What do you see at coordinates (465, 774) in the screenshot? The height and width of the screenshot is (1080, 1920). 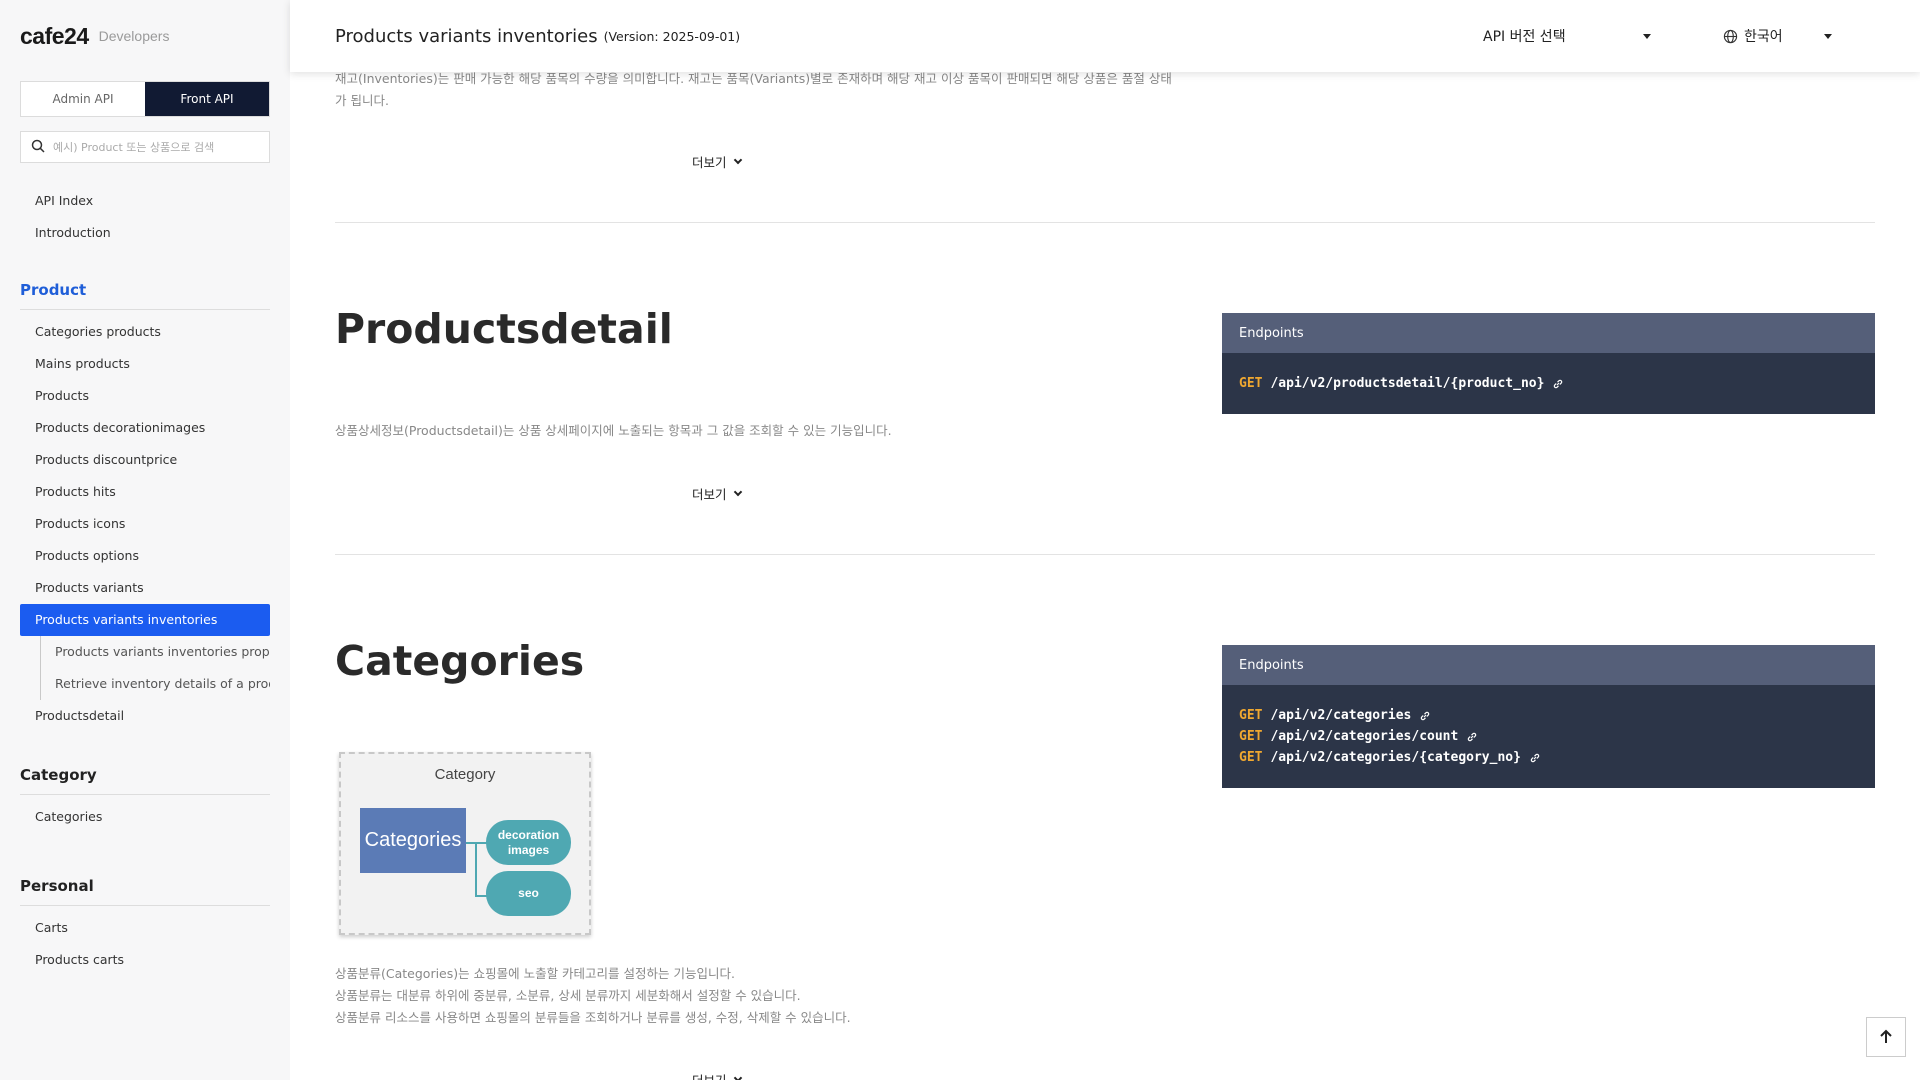 I see `diagram-title: Category` at bounding box center [465, 774].